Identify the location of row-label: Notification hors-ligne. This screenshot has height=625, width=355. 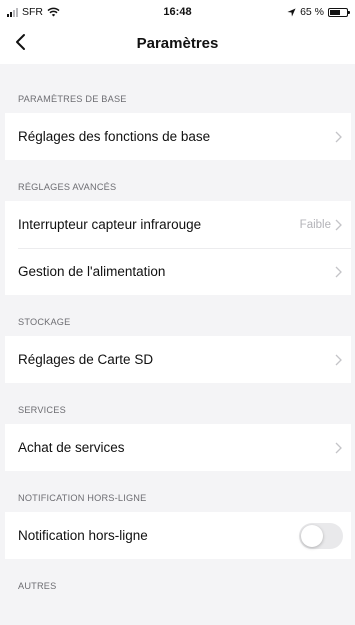
(83, 535).